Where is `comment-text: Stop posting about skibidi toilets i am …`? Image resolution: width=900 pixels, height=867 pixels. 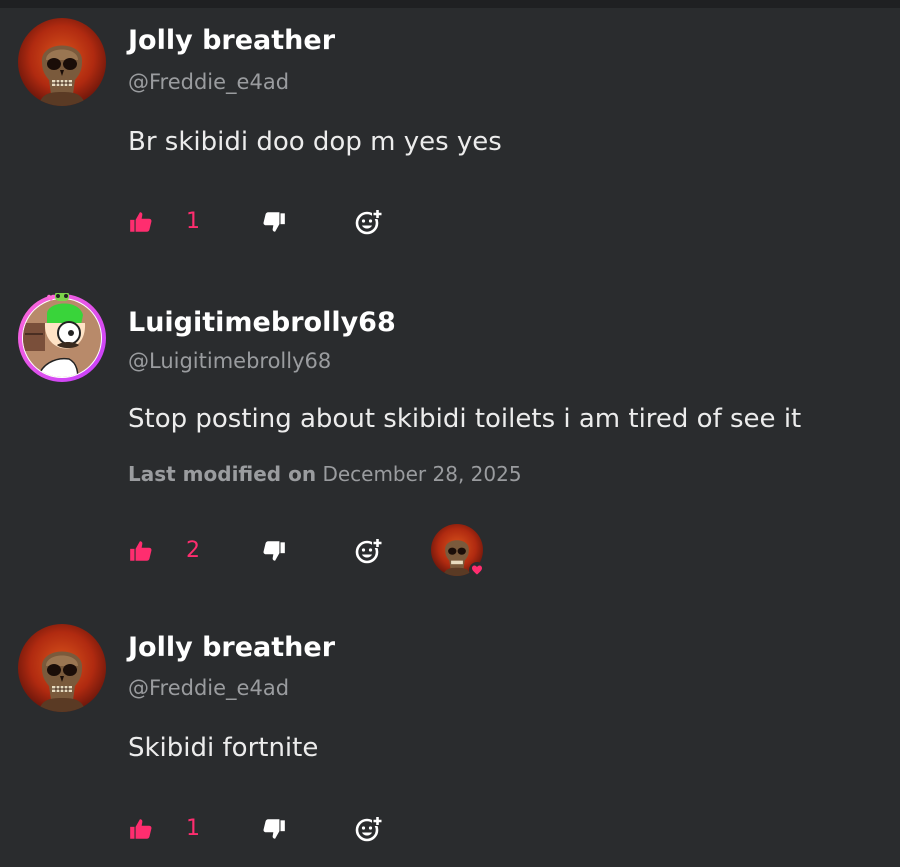 comment-text: Stop posting about skibidi toilets i am … is located at coordinates (465, 419).